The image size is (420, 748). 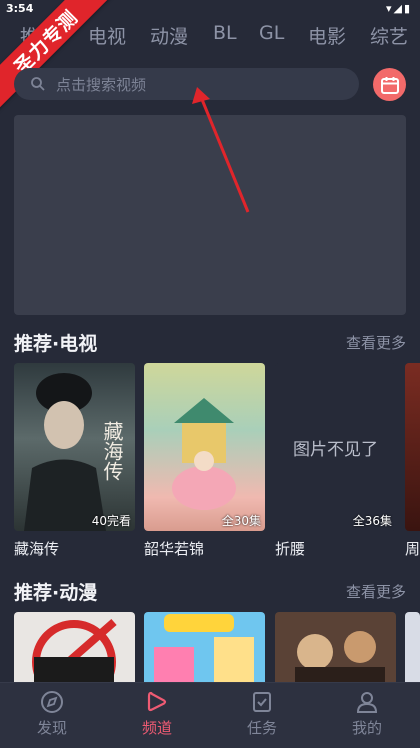 I want to click on user-icon, so click(x=367, y=702).